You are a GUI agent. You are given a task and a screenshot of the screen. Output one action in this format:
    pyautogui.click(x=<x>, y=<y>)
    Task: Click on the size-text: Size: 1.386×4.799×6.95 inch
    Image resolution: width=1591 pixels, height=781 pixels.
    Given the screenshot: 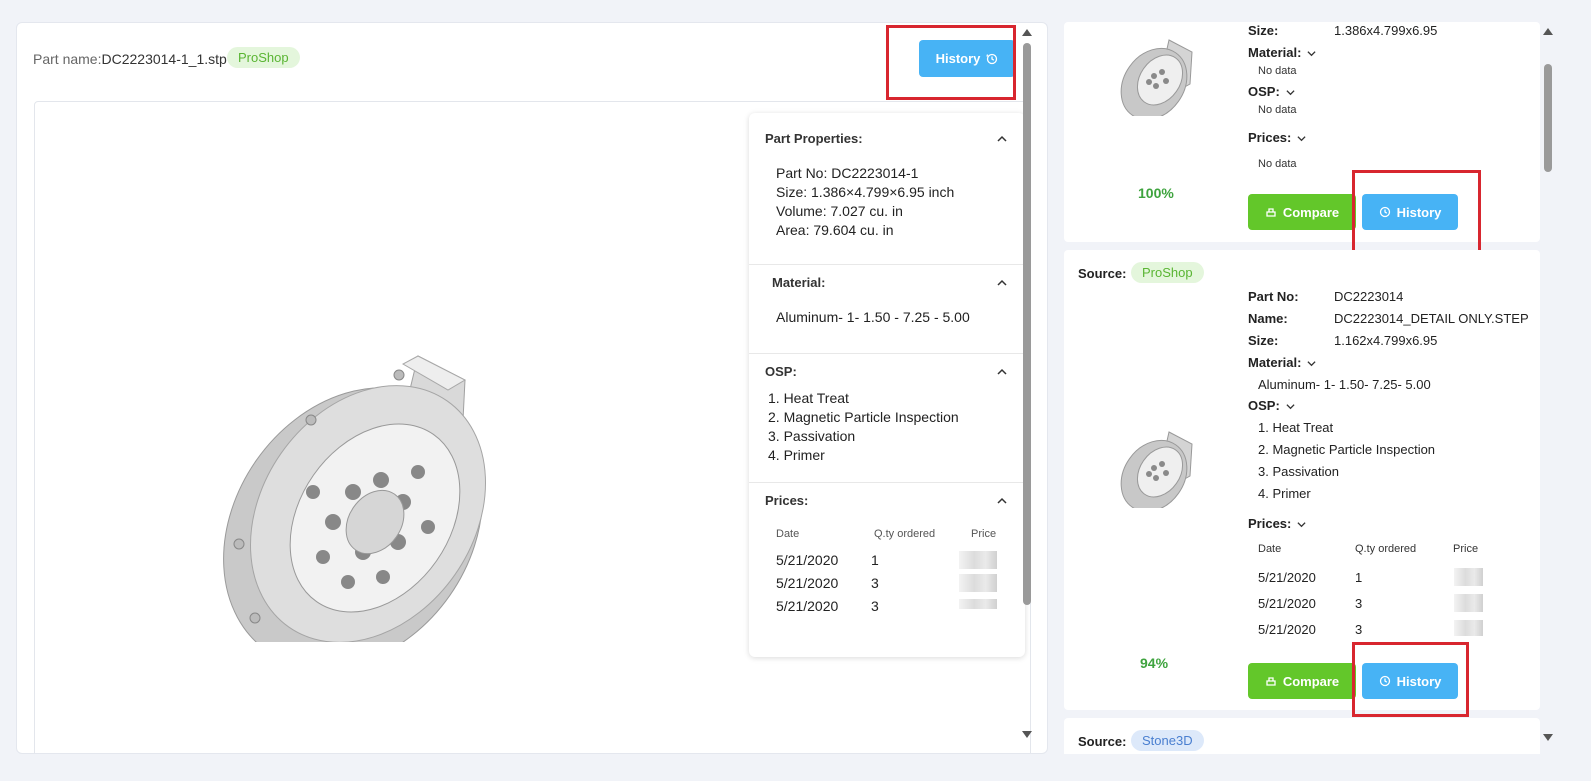 What is the action you would take?
    pyautogui.click(x=865, y=192)
    